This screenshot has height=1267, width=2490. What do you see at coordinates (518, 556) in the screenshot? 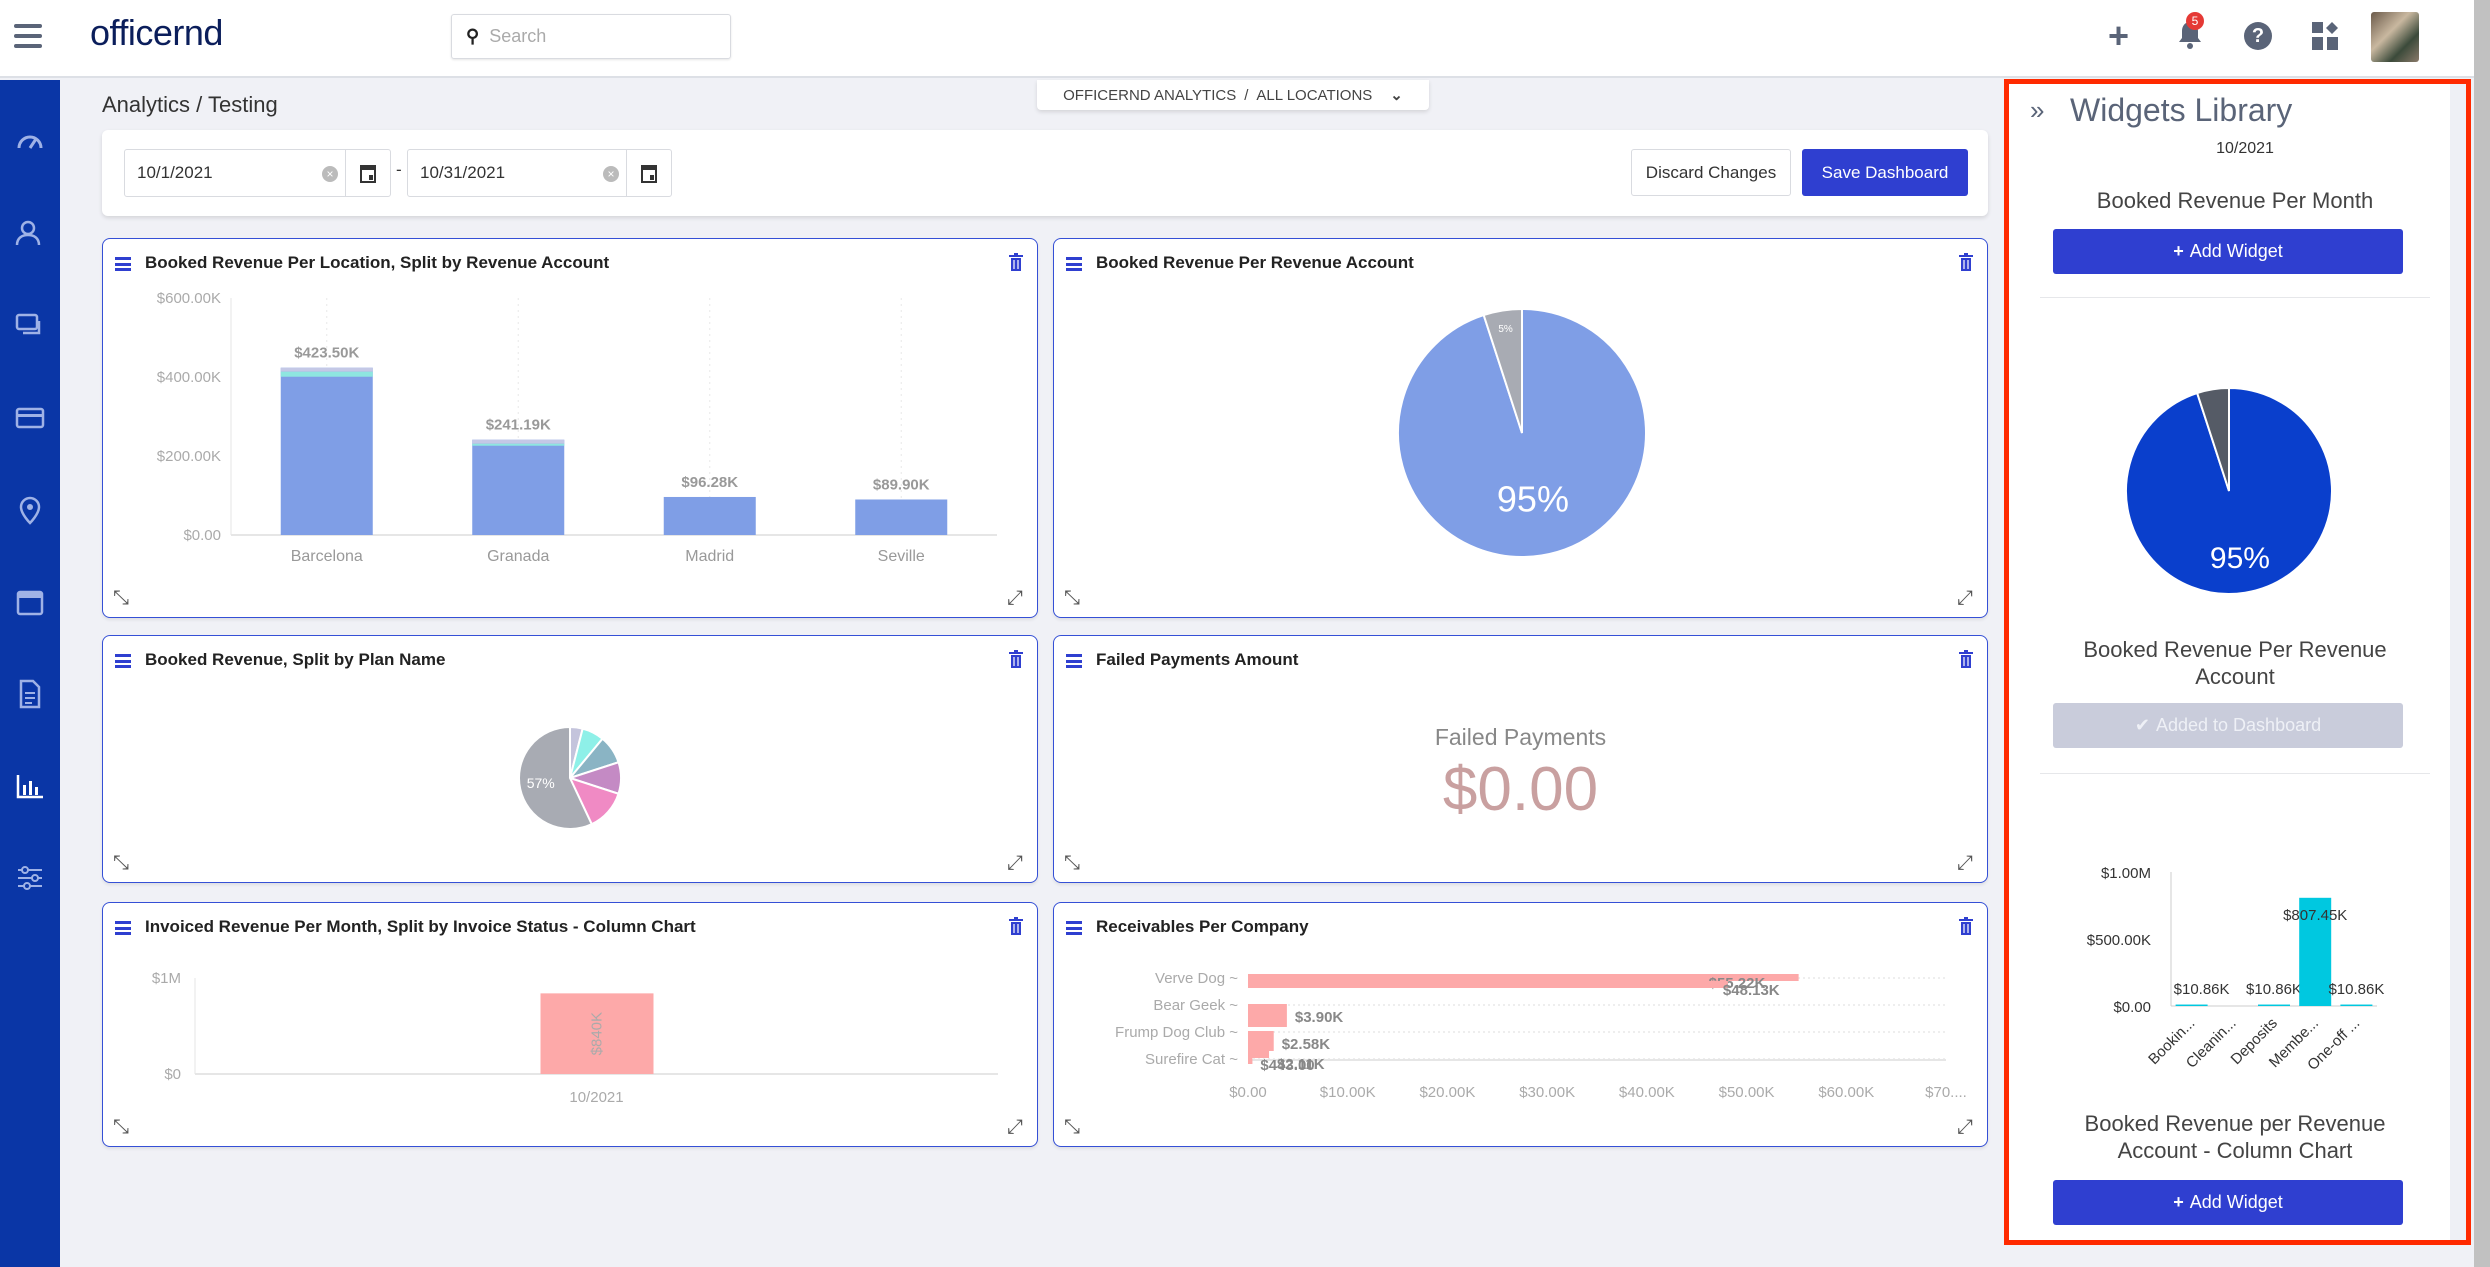
I see `x-tick-label: Granada` at bounding box center [518, 556].